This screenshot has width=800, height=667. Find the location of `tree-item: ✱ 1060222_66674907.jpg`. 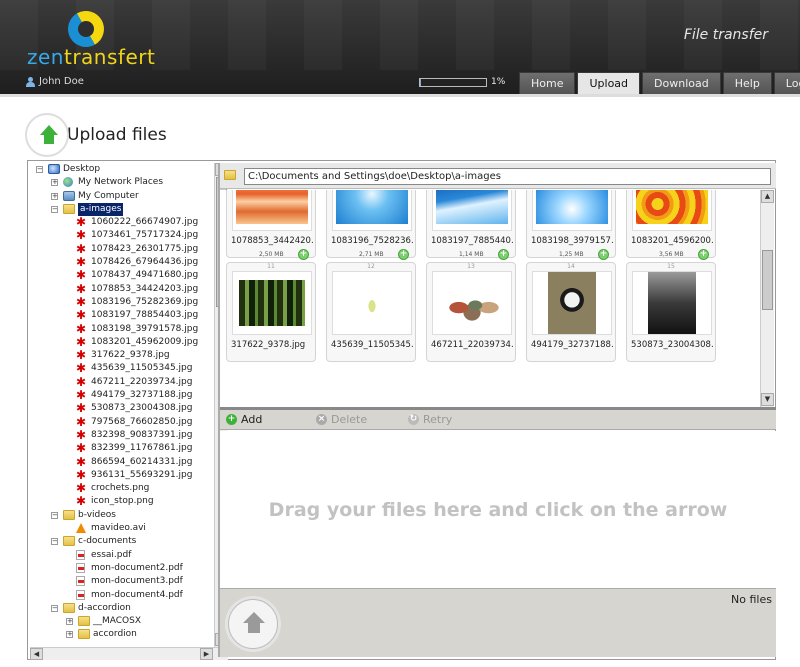

tree-item: ✱ 1060222_66674907.jpg is located at coordinates (122, 222).